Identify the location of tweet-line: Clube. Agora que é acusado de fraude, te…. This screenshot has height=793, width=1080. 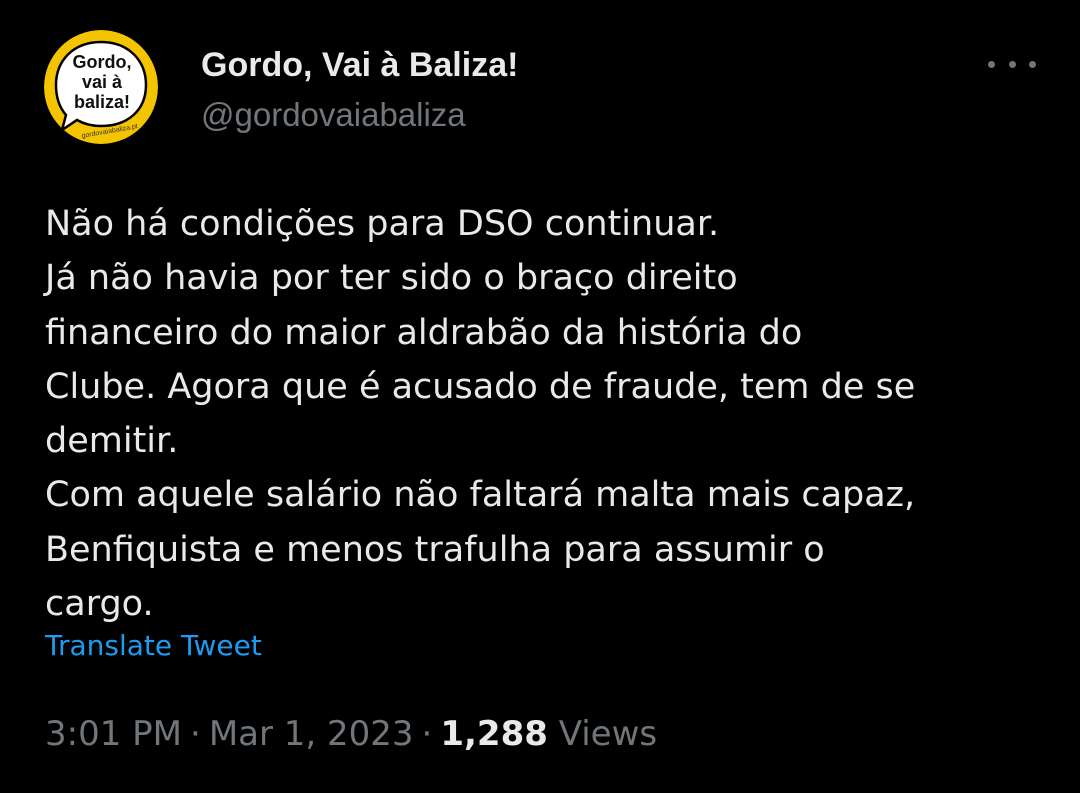
(480, 386).